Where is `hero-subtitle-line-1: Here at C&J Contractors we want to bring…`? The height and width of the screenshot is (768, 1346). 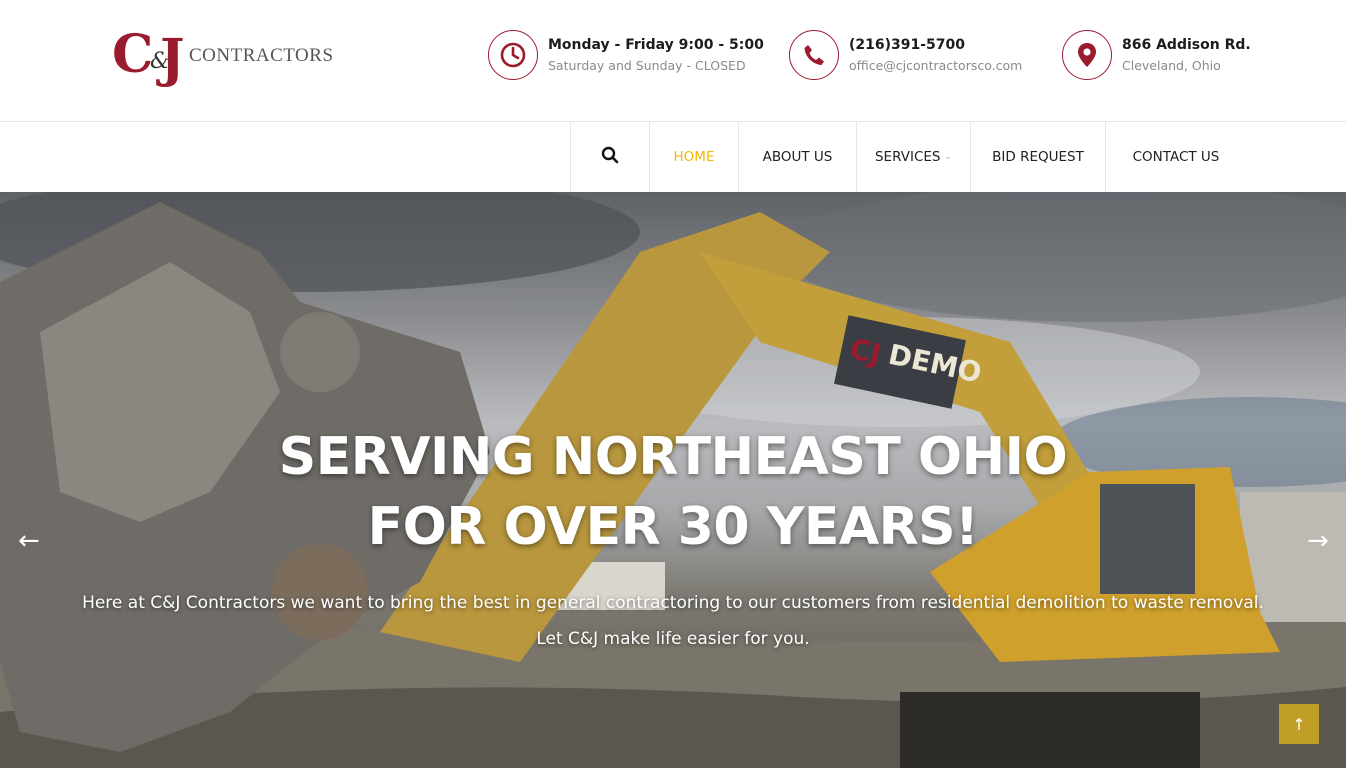 hero-subtitle-line-1: Here at C&J Contractors we want to bring… is located at coordinates (673, 603).